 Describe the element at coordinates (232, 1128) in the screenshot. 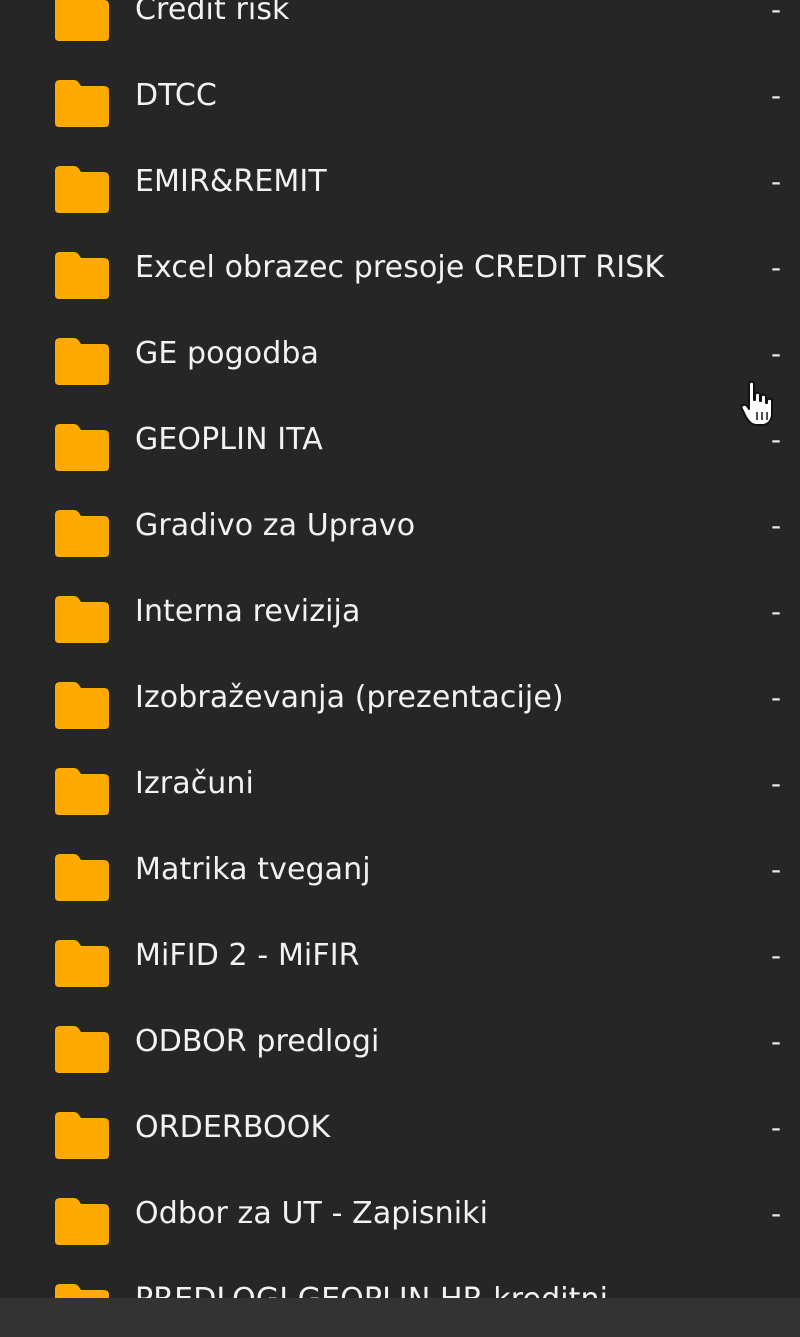

I see `folder-name: ORDERBOOK` at that location.